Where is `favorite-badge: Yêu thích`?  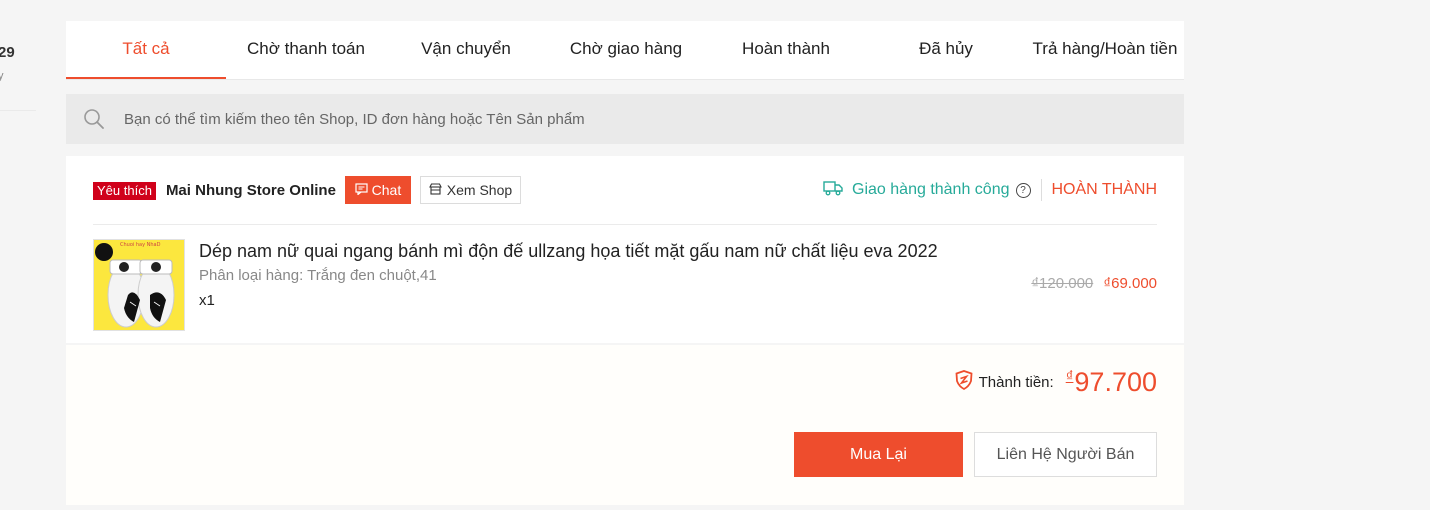 favorite-badge: Yêu thích is located at coordinates (124, 191).